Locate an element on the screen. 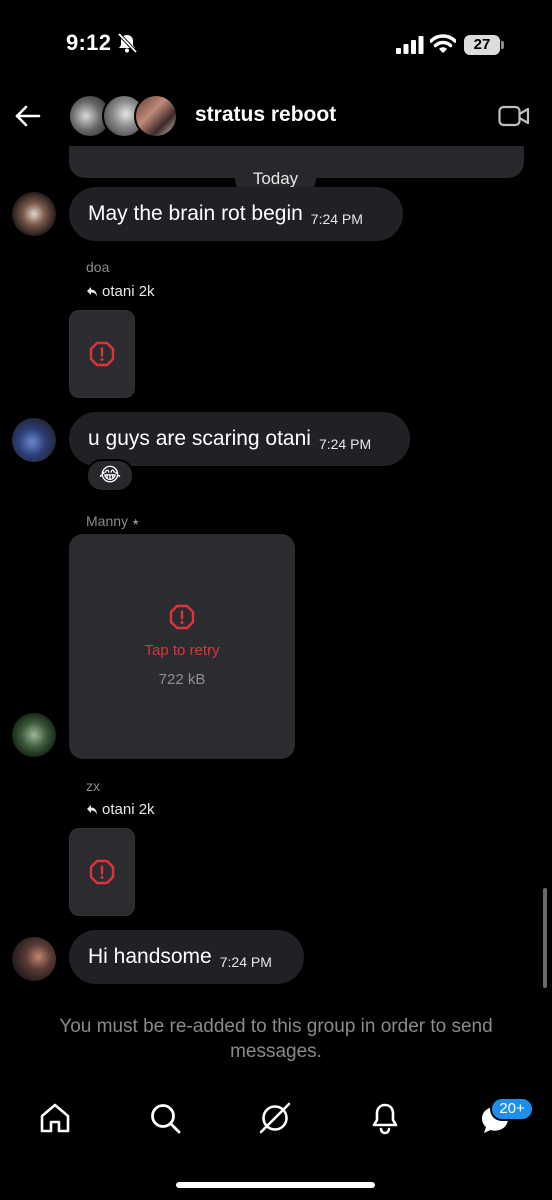 The height and width of the screenshot is (1200, 552). cellular-signal-icon is located at coordinates (410, 45).